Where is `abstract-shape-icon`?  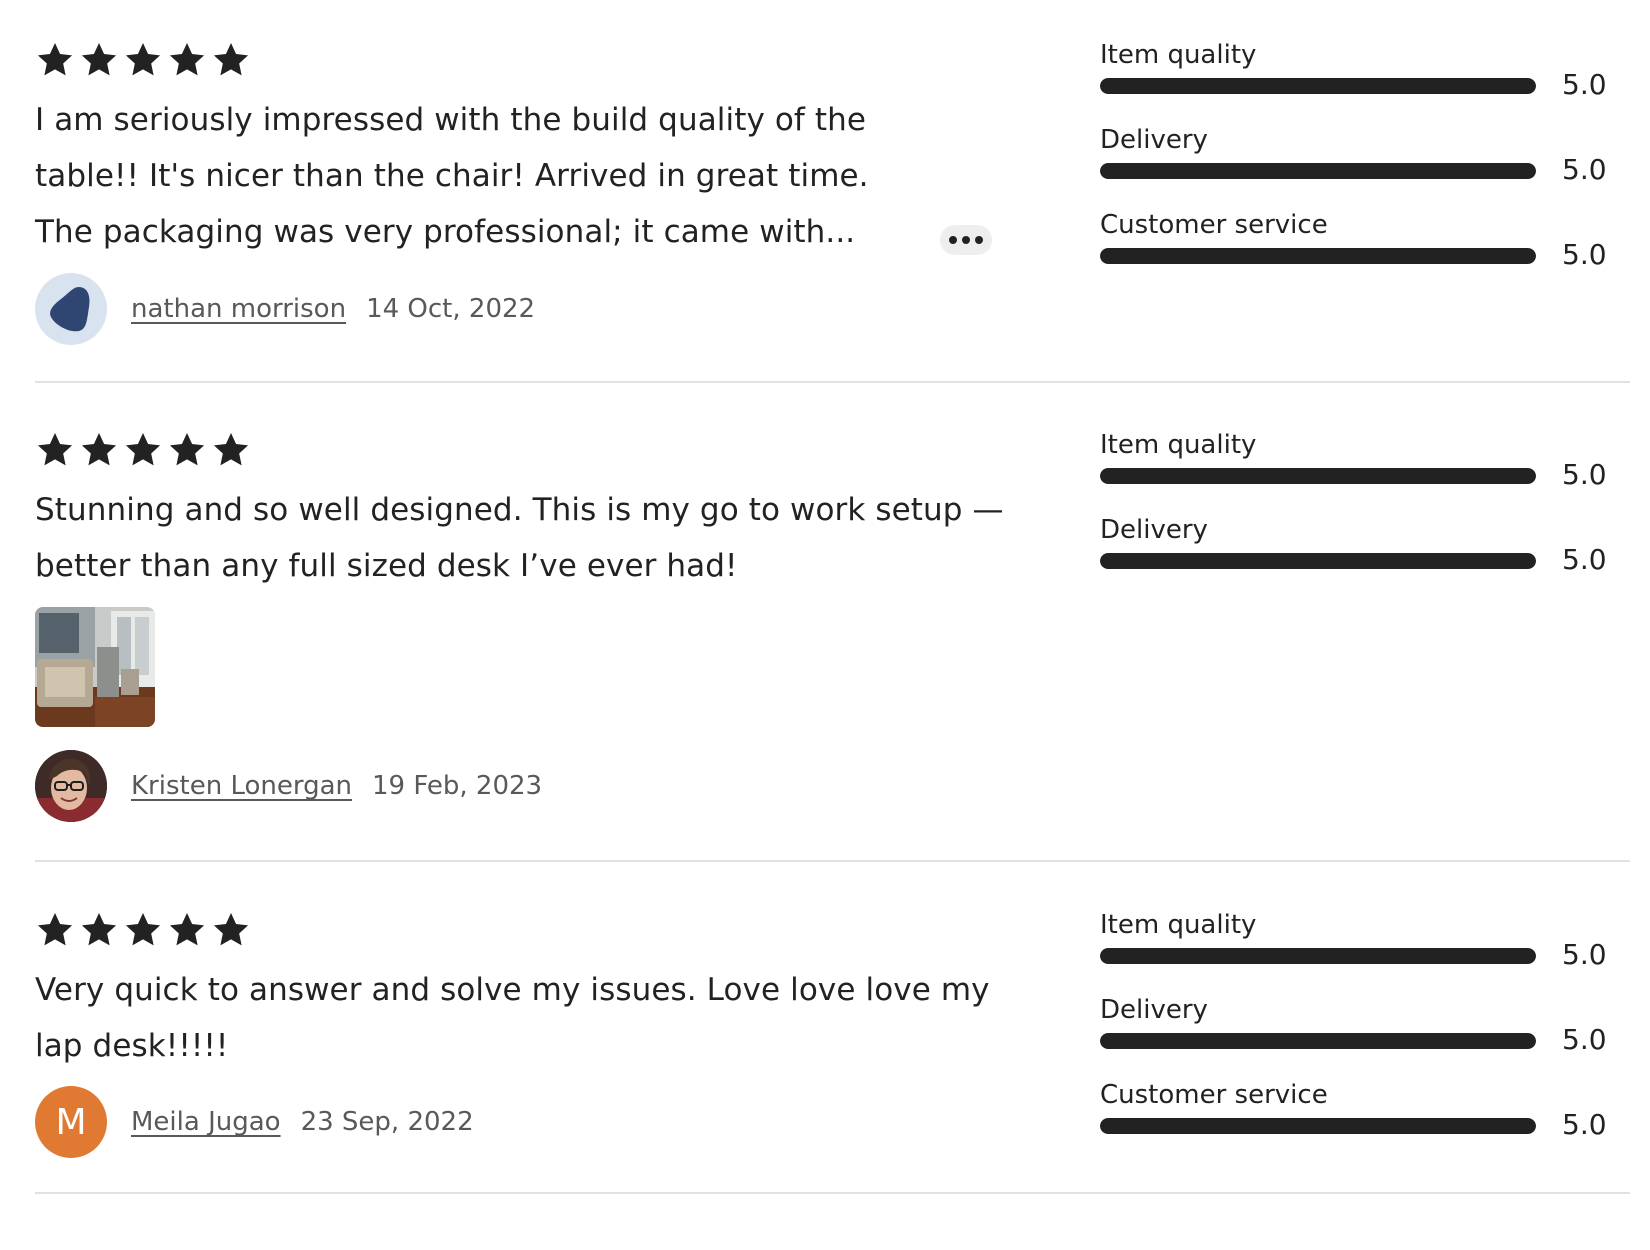 abstract-shape-icon is located at coordinates (70, 309).